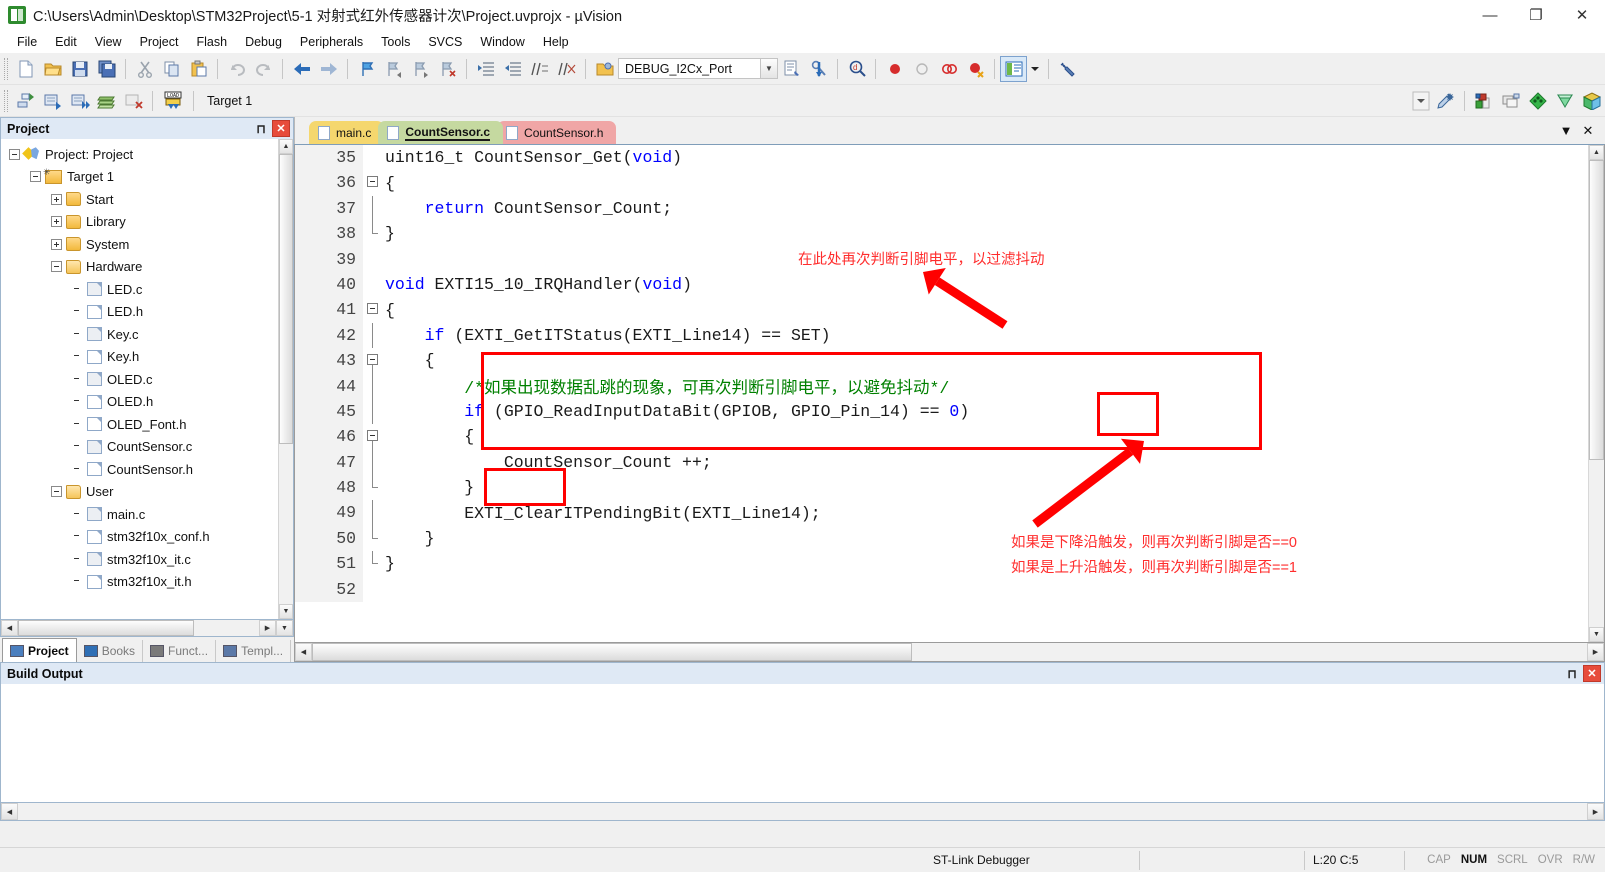 The height and width of the screenshot is (872, 1605). I want to click on breakpoint-disable-icon, so click(921, 69).